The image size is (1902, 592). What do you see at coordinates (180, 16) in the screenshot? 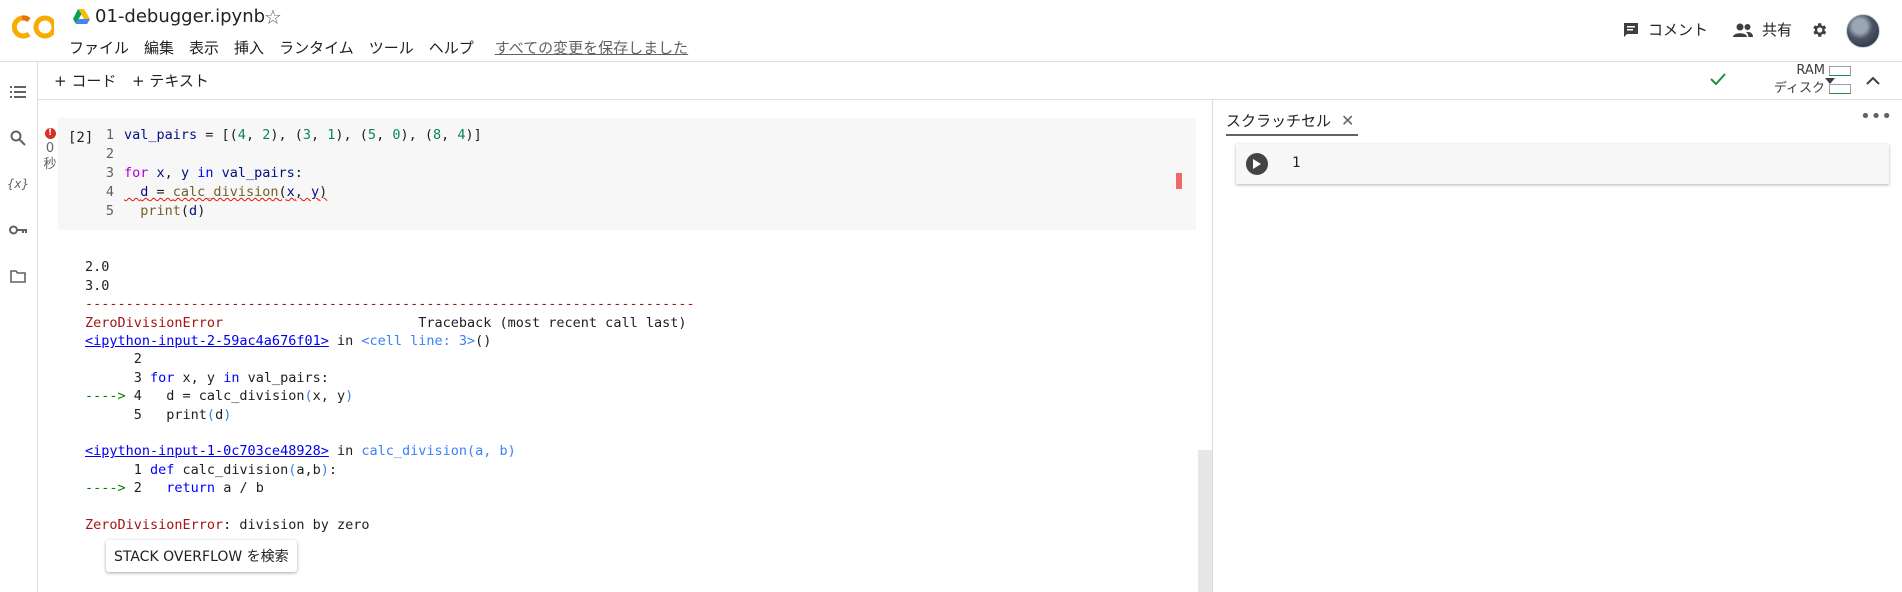
I see `notebook-title: 01-debugger.ipynb` at bounding box center [180, 16].